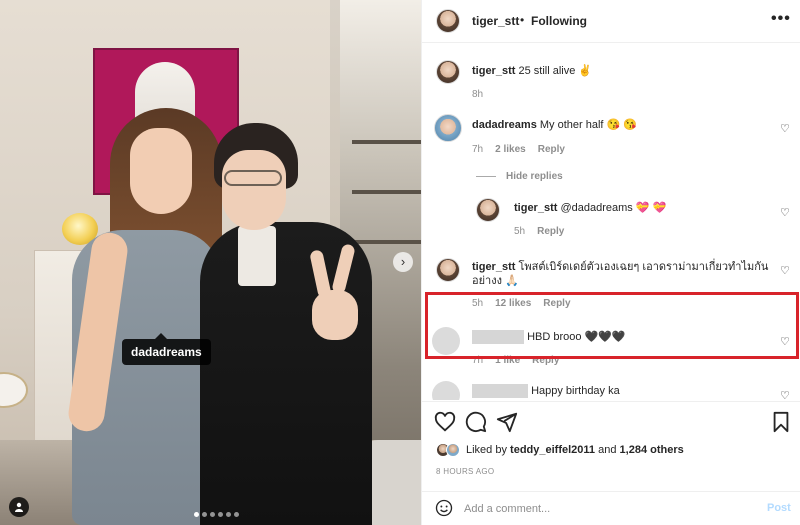 The width and height of the screenshot is (800, 525). I want to click on liked-by-others: 1,284 others, so click(652, 450).